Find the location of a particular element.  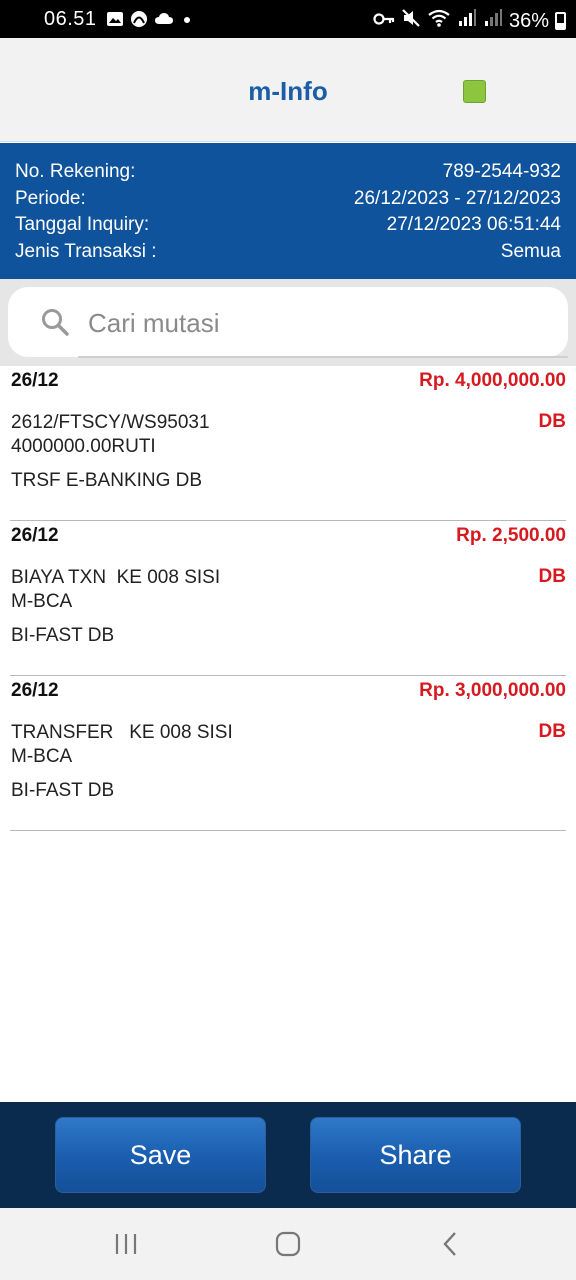

info-value: 789-2544-932 is located at coordinates (501, 171).